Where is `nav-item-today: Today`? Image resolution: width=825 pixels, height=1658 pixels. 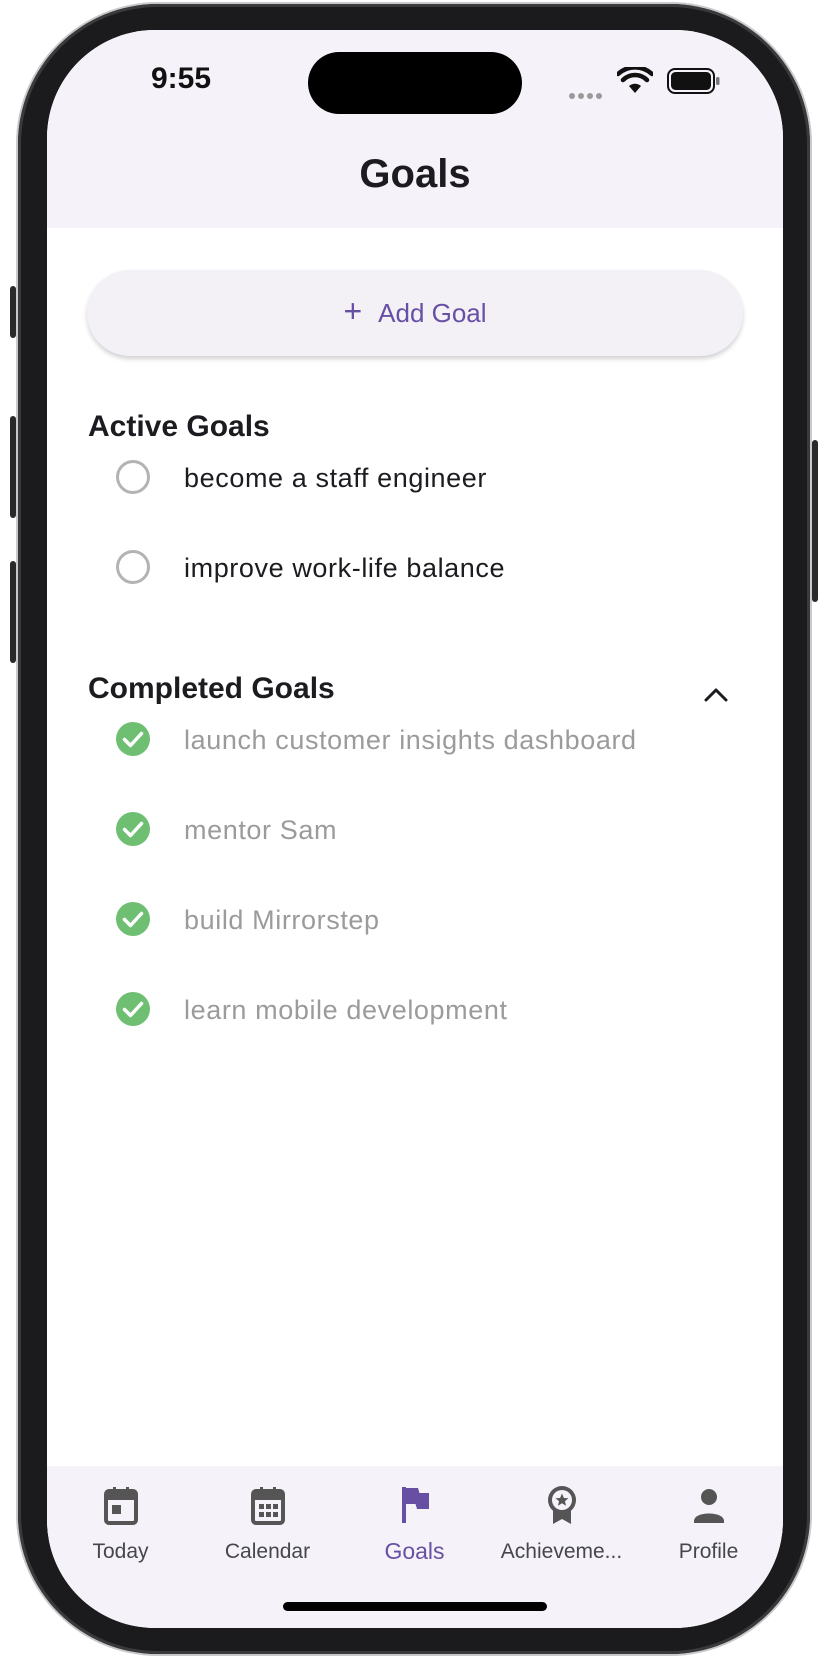
nav-item-today: Today is located at coordinates (120, 1524).